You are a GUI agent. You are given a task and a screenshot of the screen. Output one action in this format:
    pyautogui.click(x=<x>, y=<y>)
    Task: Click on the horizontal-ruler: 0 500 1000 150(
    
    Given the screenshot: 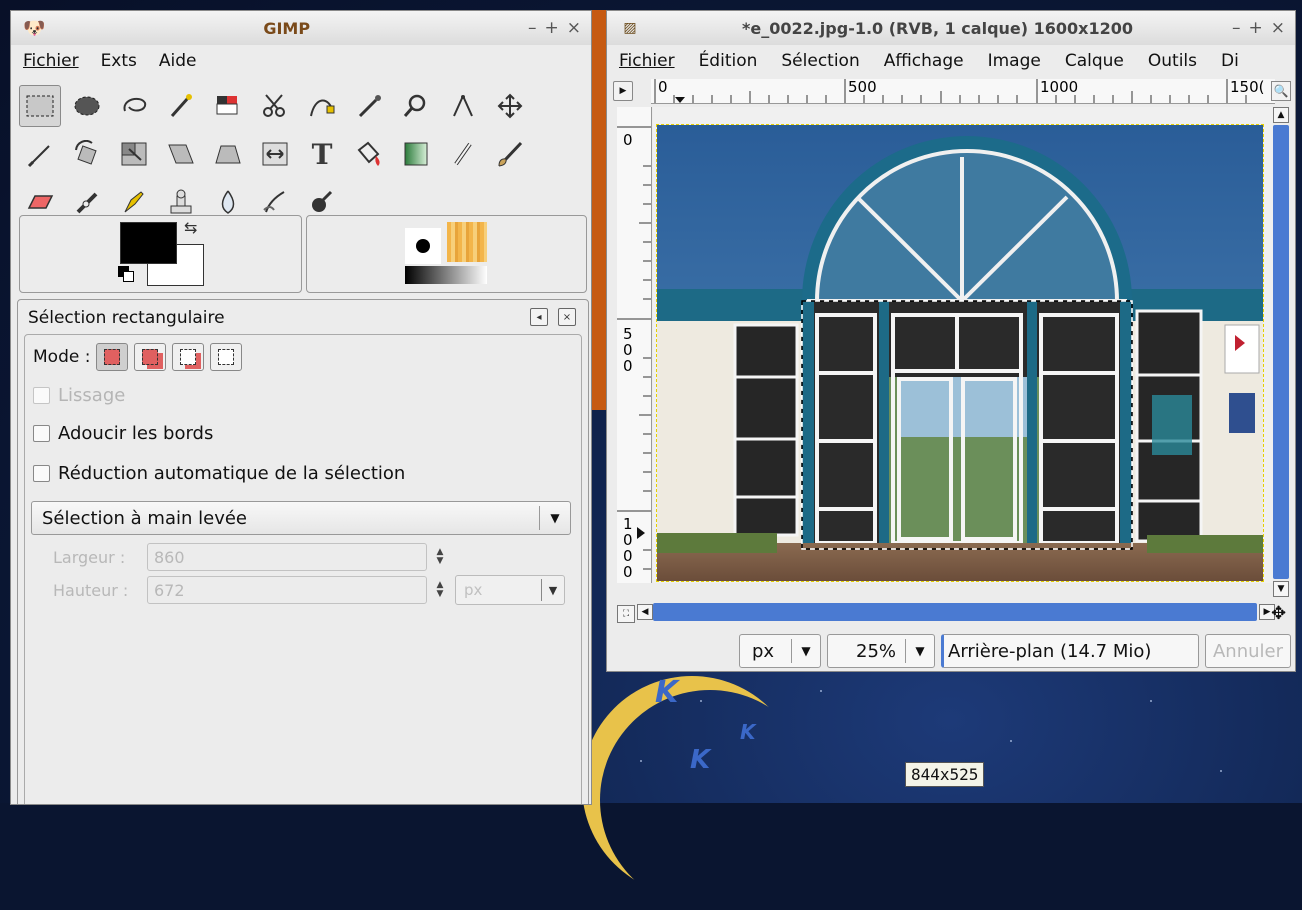 What is the action you would take?
    pyautogui.click(x=963, y=91)
    